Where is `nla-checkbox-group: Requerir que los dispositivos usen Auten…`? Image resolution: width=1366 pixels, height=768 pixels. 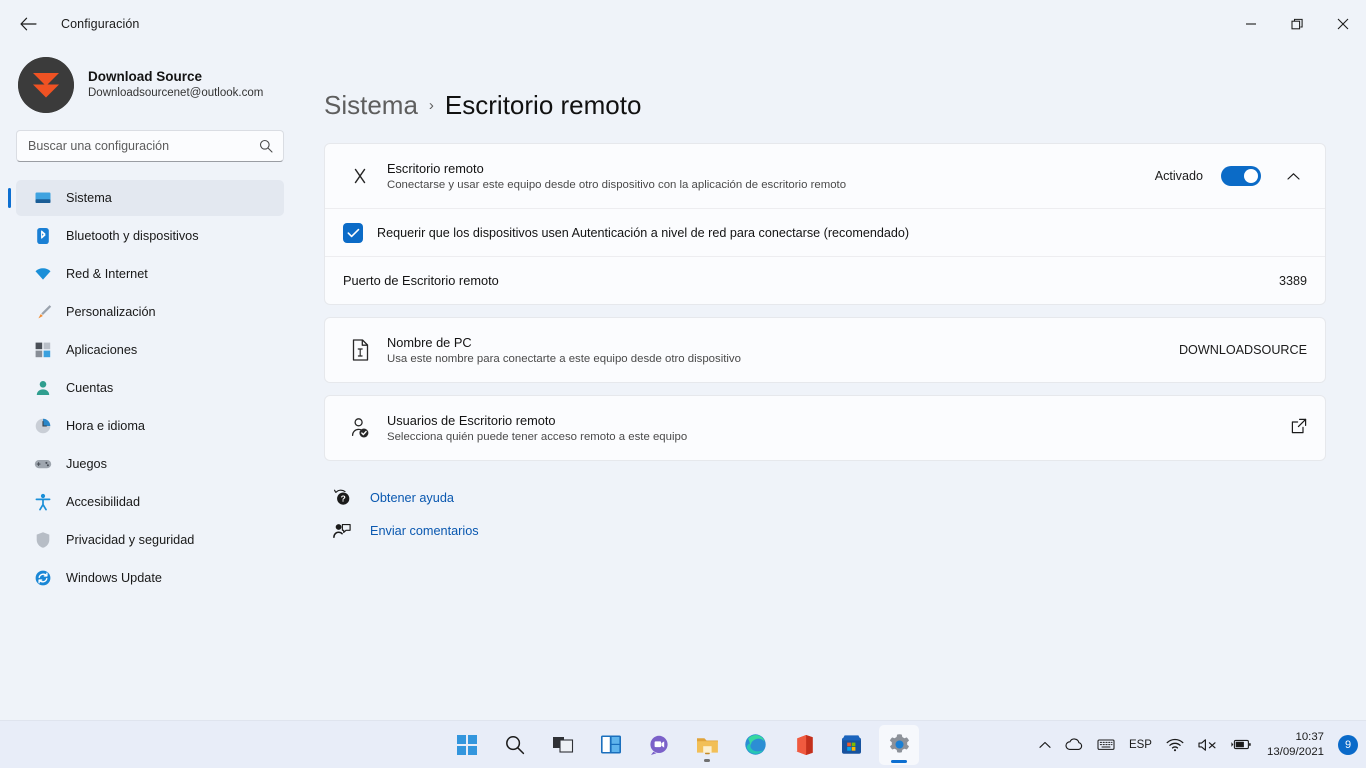 nla-checkbox-group: Requerir que los dispositivos usen Auten… is located at coordinates (626, 232).